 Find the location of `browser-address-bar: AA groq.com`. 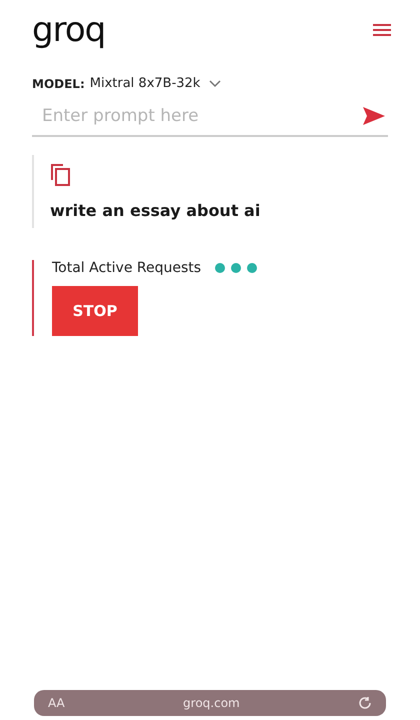

browser-address-bar: AA groq.com is located at coordinates (210, 703).